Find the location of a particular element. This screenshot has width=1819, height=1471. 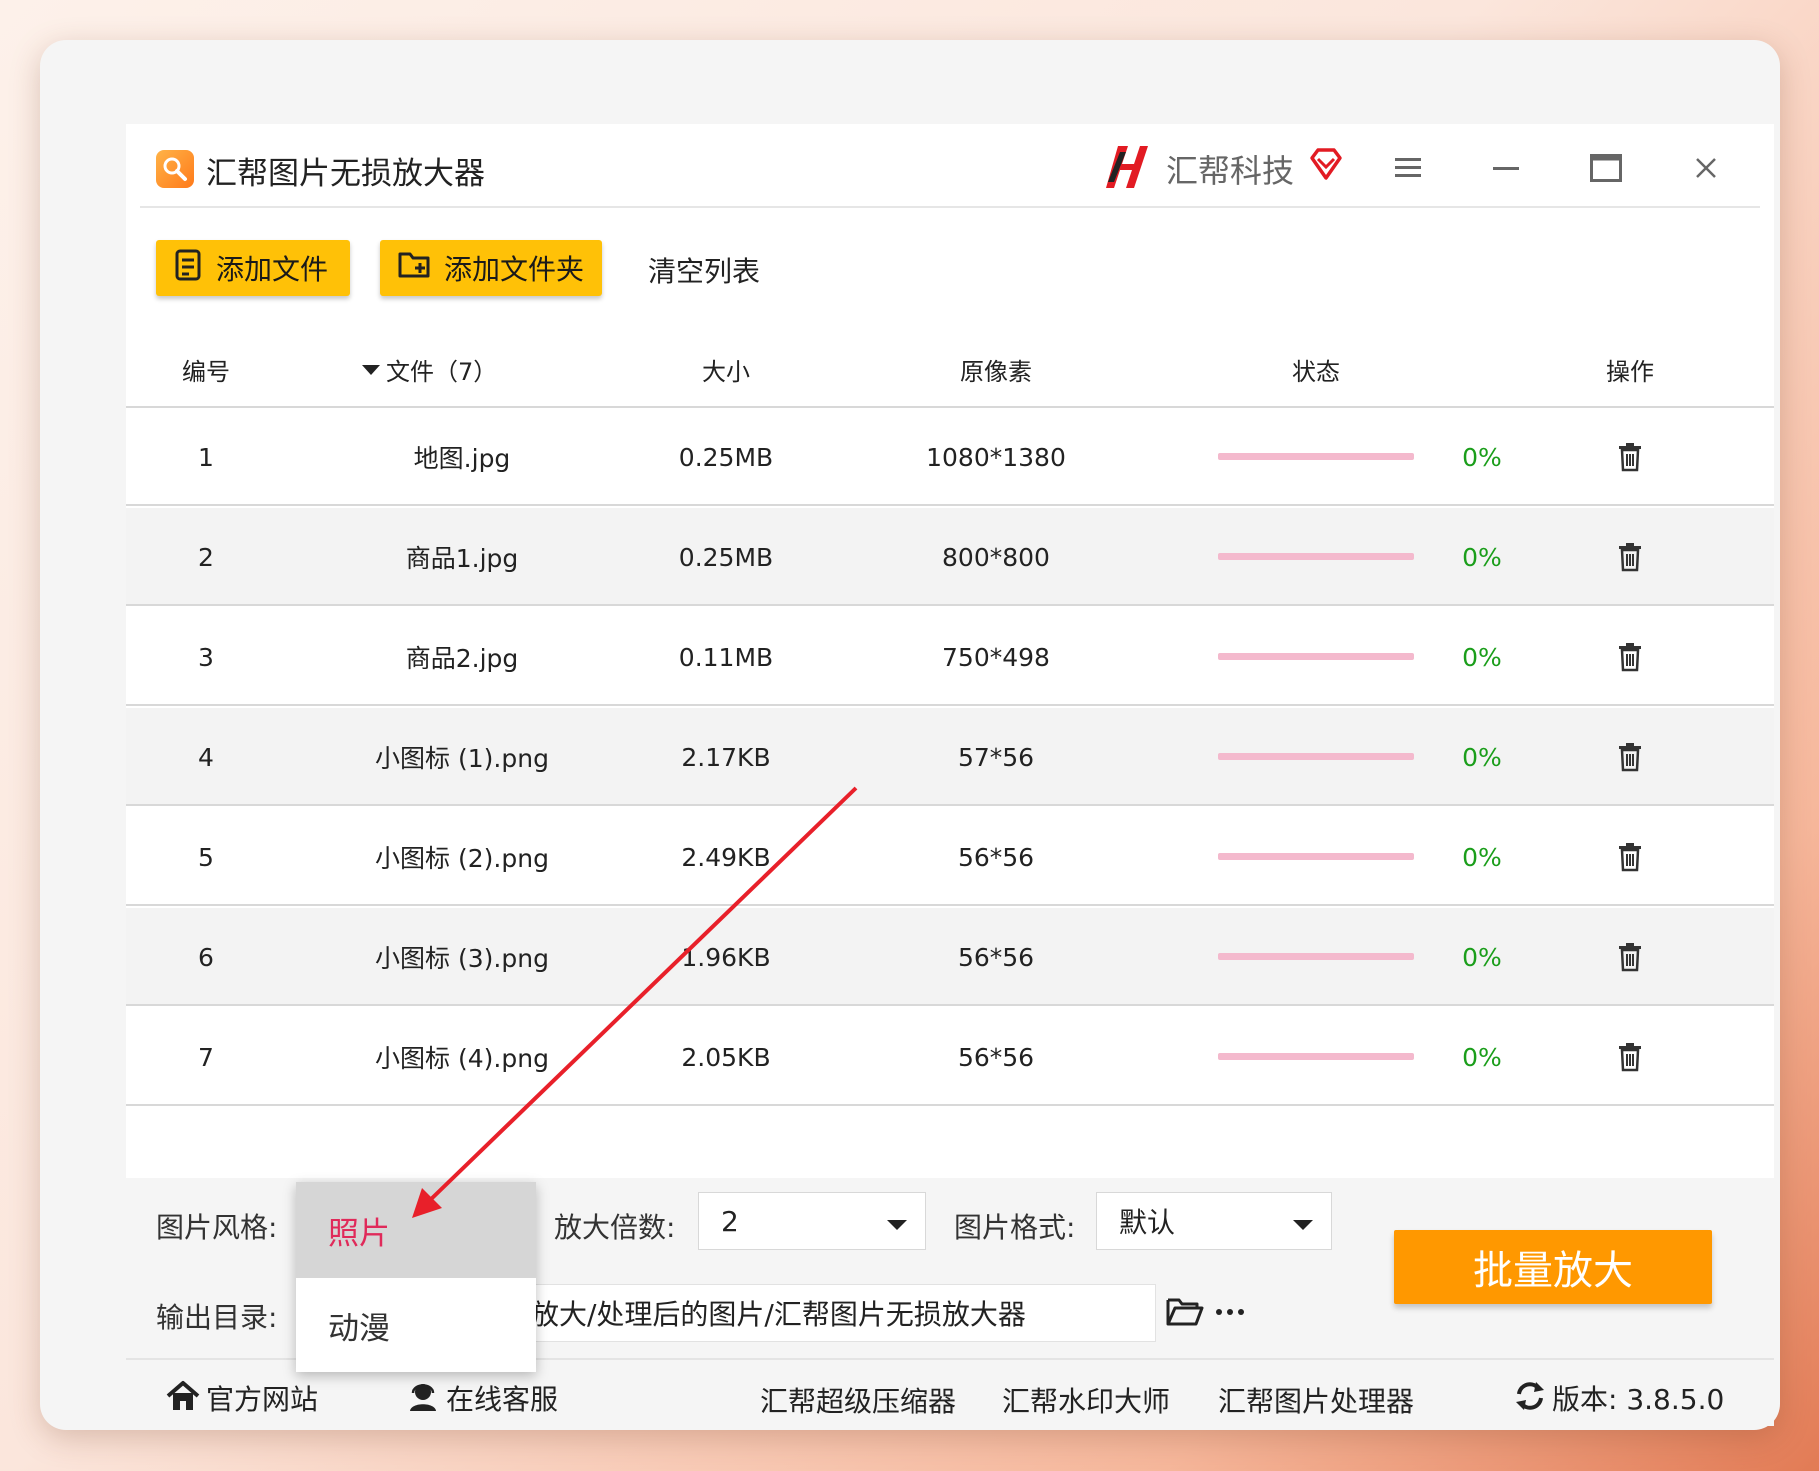

row-size: 2.49KB is located at coordinates (726, 857).